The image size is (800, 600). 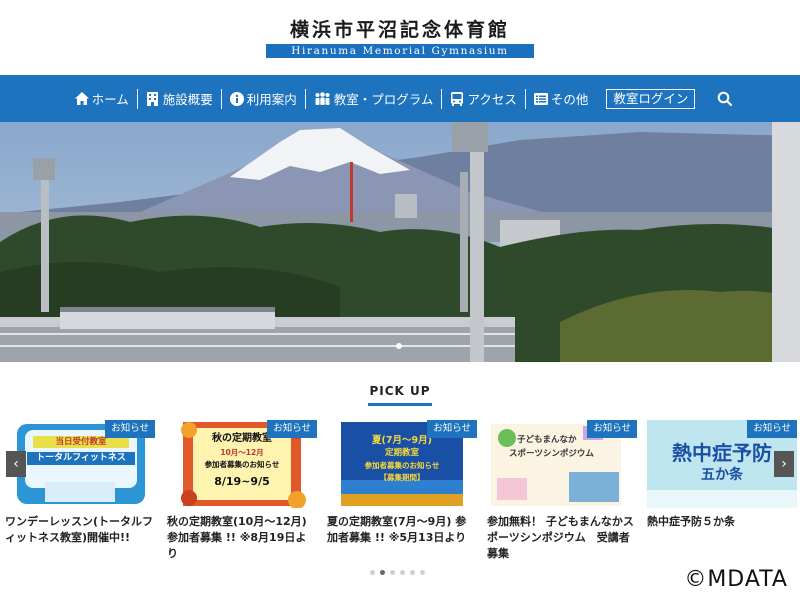 I want to click on watermark: ©MDATA, so click(x=736, y=579).